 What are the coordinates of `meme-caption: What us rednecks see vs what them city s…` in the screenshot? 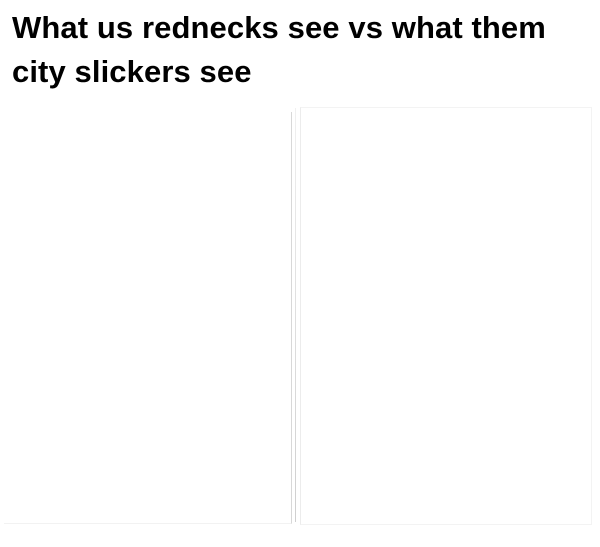 It's located at (279, 49).